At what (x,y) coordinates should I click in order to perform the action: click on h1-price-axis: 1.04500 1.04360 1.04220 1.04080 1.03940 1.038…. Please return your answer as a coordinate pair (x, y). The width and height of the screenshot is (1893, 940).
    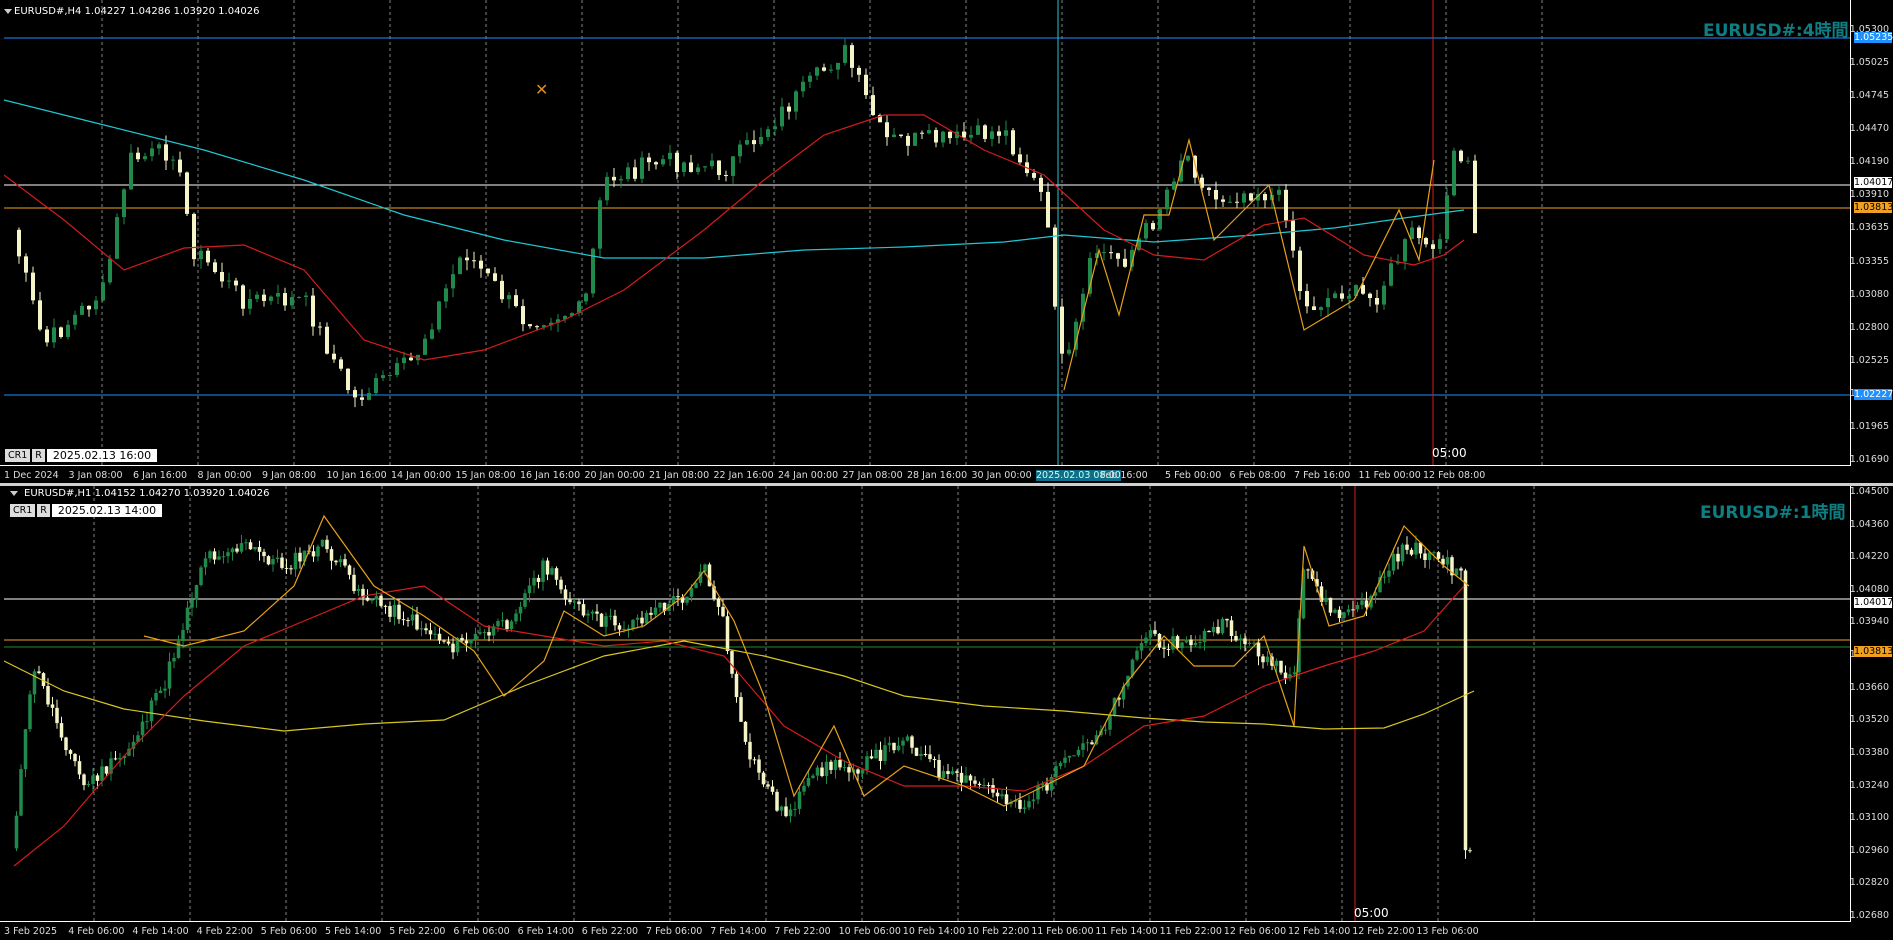
    Looking at the image, I should click on (1871, 703).